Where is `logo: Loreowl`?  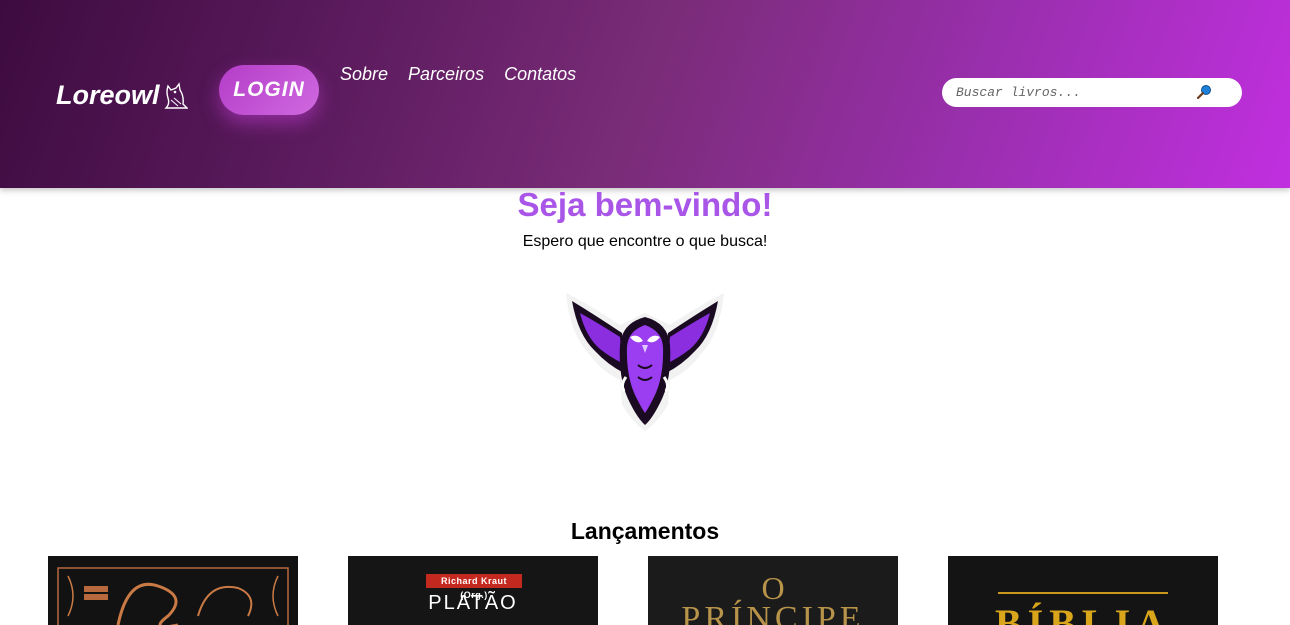
logo: Loreowl is located at coordinates (122, 95).